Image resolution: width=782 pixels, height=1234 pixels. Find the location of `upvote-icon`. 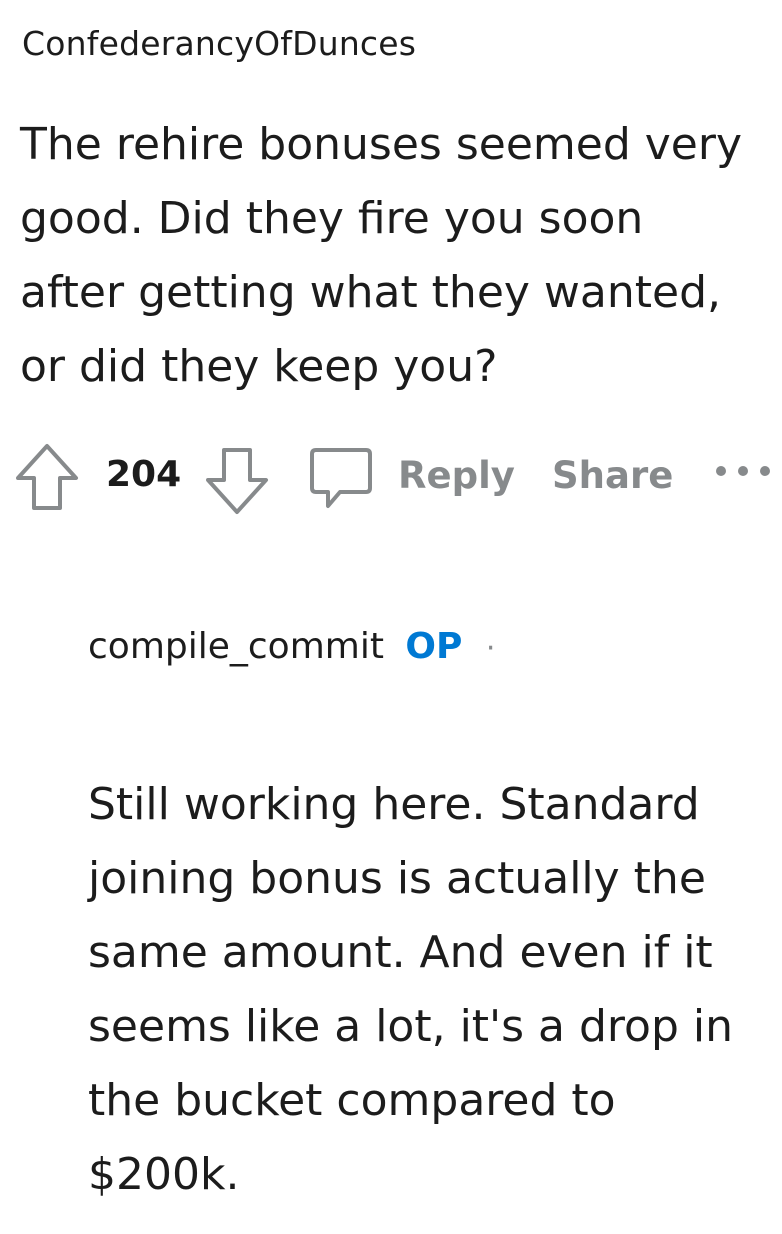

upvote-icon is located at coordinates (47, 477).